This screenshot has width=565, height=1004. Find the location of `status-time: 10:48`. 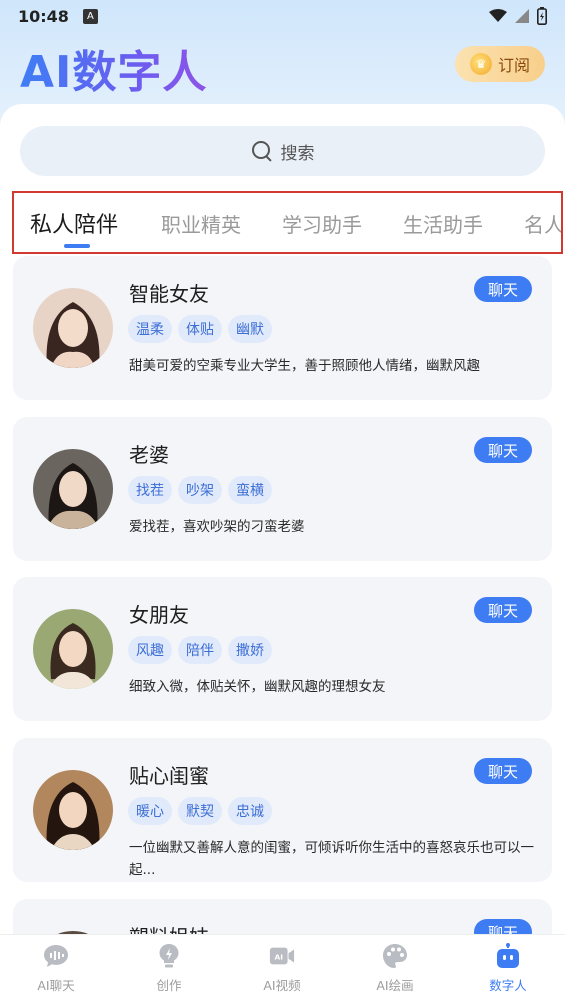

status-time: 10:48 is located at coordinates (43, 16).